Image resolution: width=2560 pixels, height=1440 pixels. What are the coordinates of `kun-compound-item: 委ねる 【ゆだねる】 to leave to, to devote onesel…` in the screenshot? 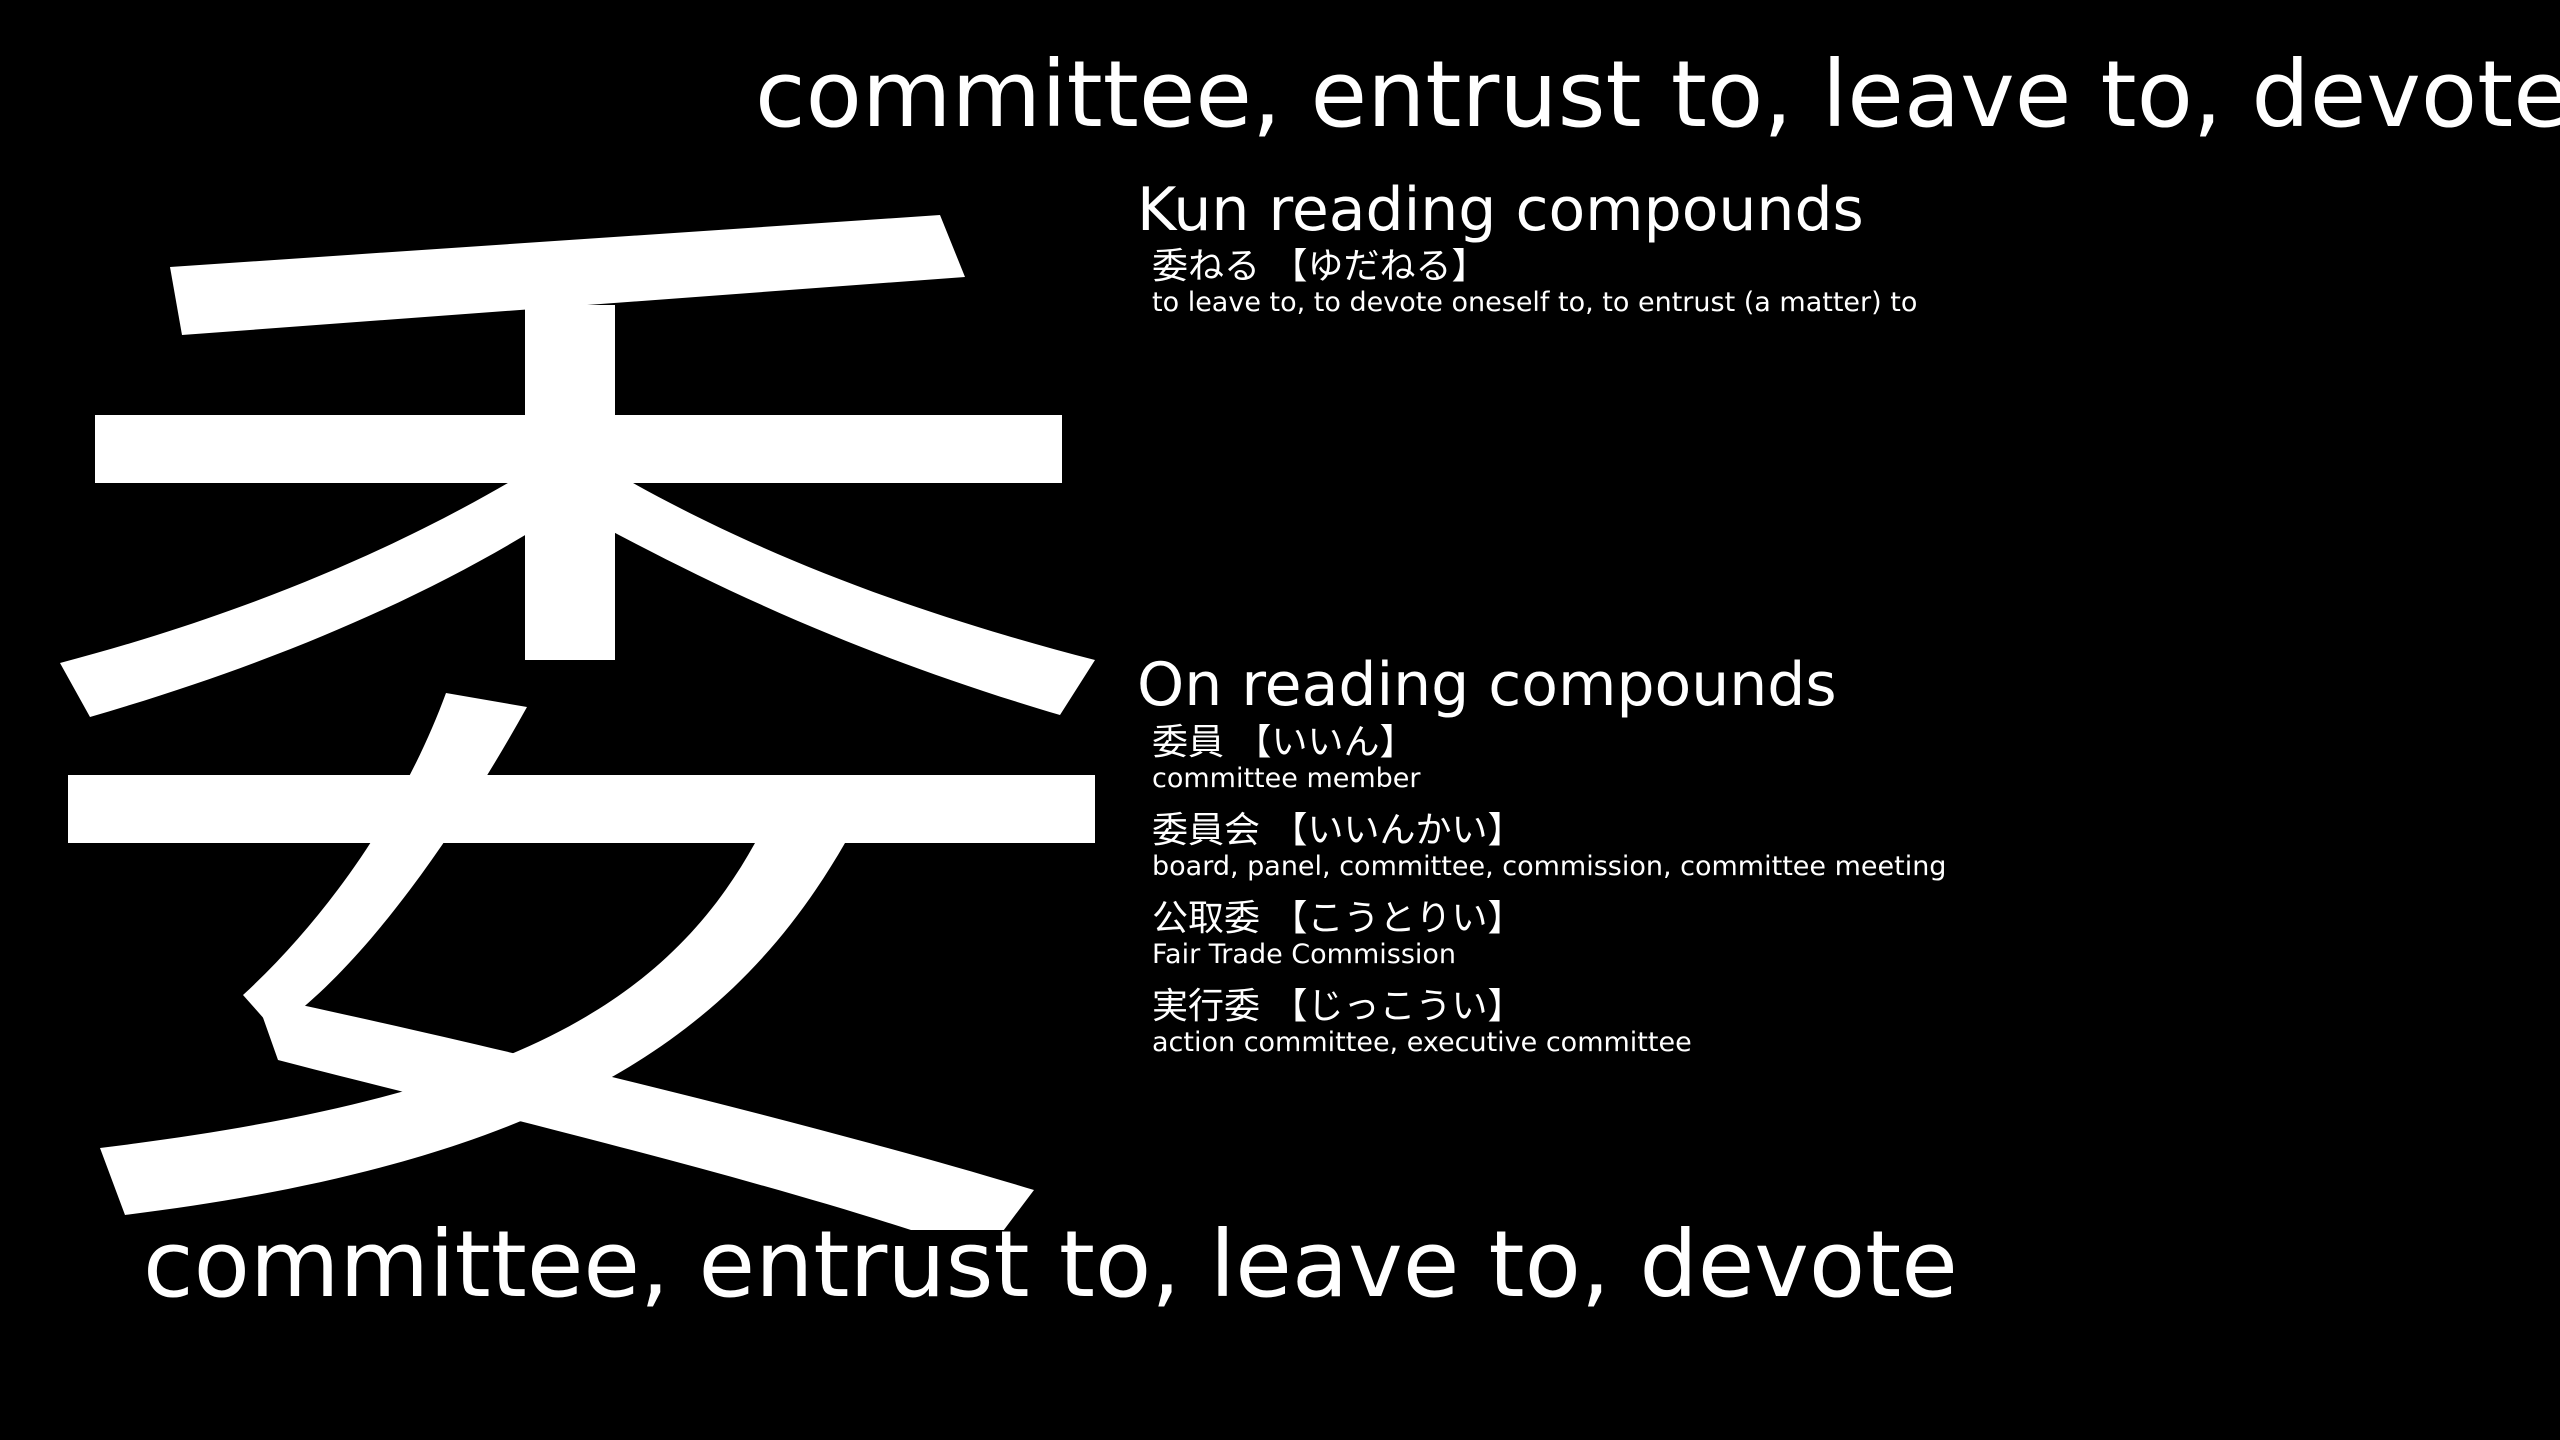 It's located at (1535, 282).